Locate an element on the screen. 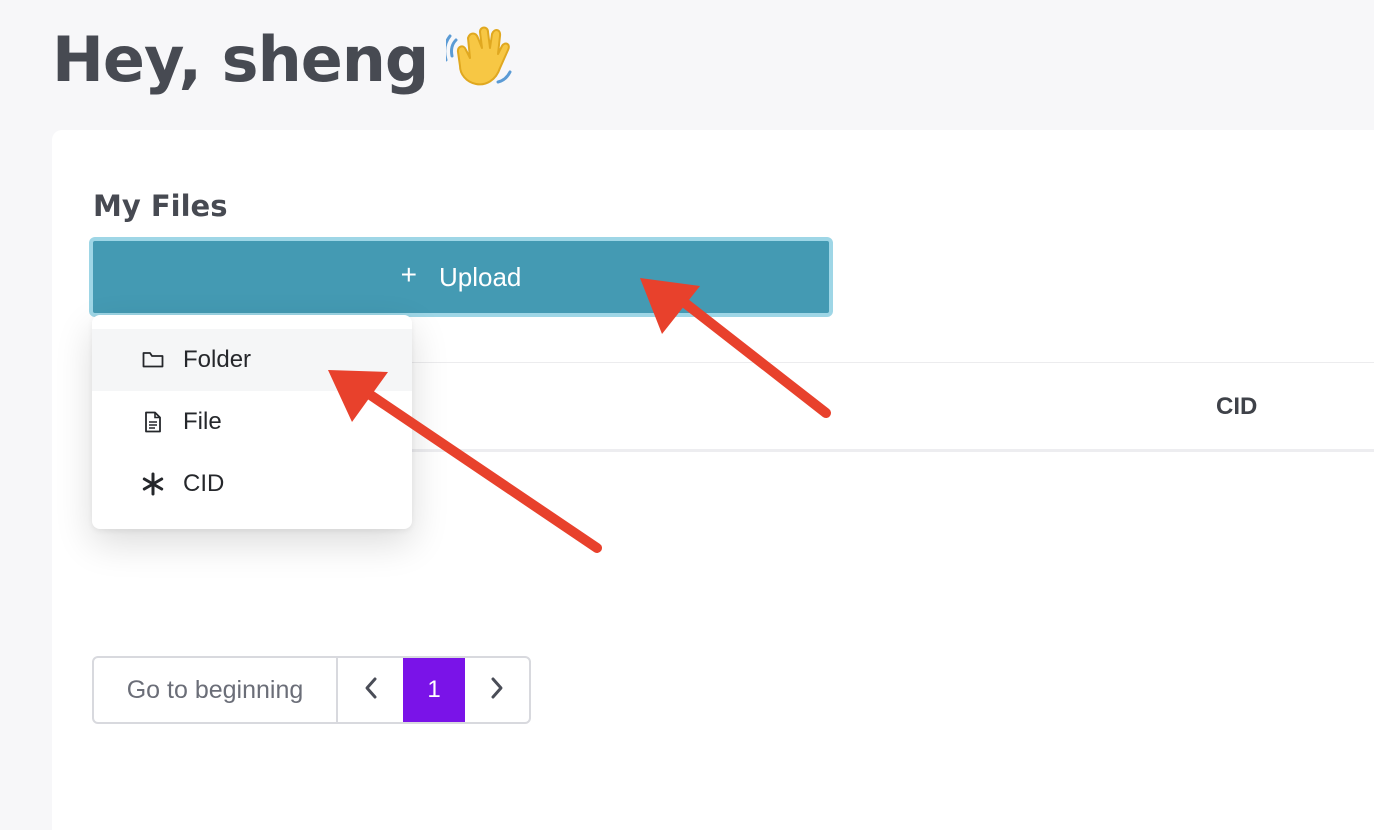  pagination: Go to beginning 1 is located at coordinates (311, 690).